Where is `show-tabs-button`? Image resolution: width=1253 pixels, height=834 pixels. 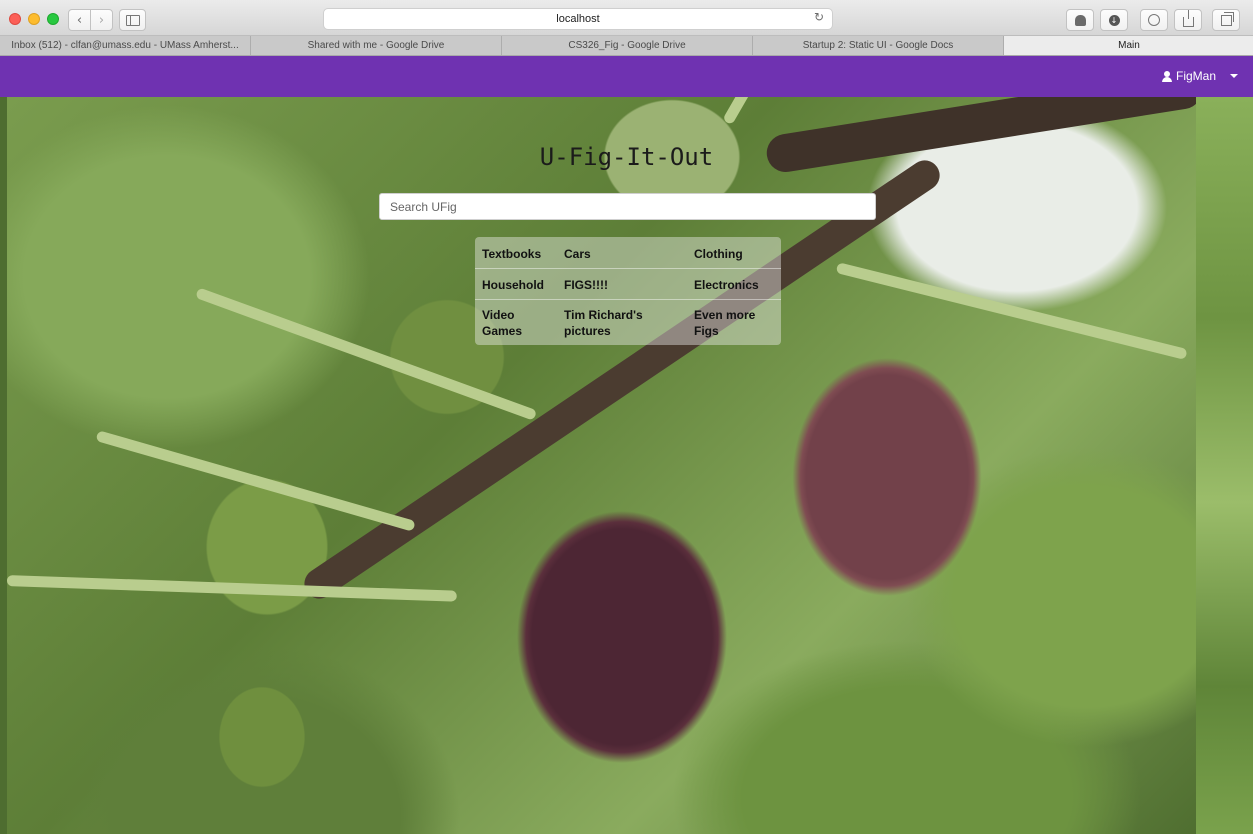 show-tabs-button is located at coordinates (1226, 20).